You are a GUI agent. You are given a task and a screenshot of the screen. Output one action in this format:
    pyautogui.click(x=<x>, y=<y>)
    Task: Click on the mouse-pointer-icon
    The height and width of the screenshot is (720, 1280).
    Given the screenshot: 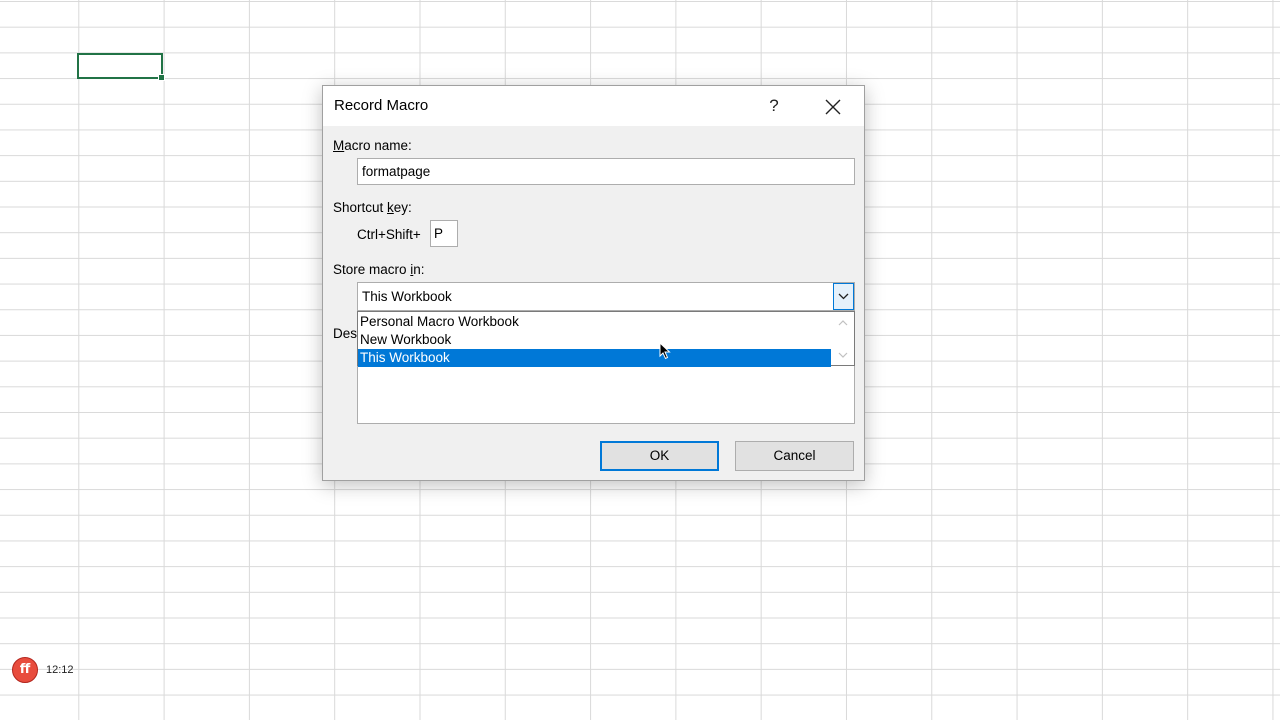 What is the action you would take?
    pyautogui.click(x=665, y=351)
    